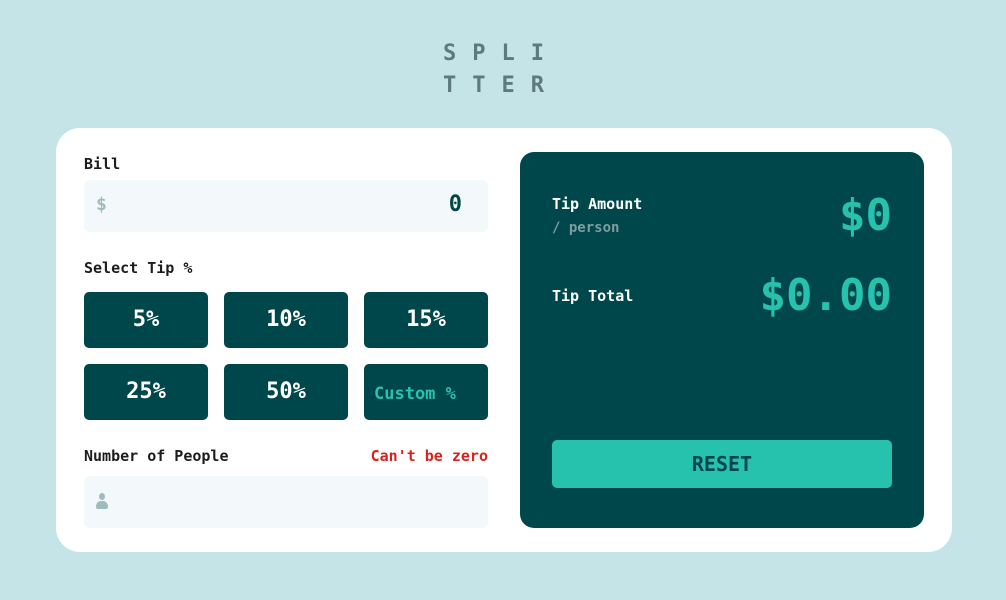 This screenshot has width=1006, height=600. Describe the element at coordinates (865, 215) in the screenshot. I see `tip-amount-value: $0` at that location.